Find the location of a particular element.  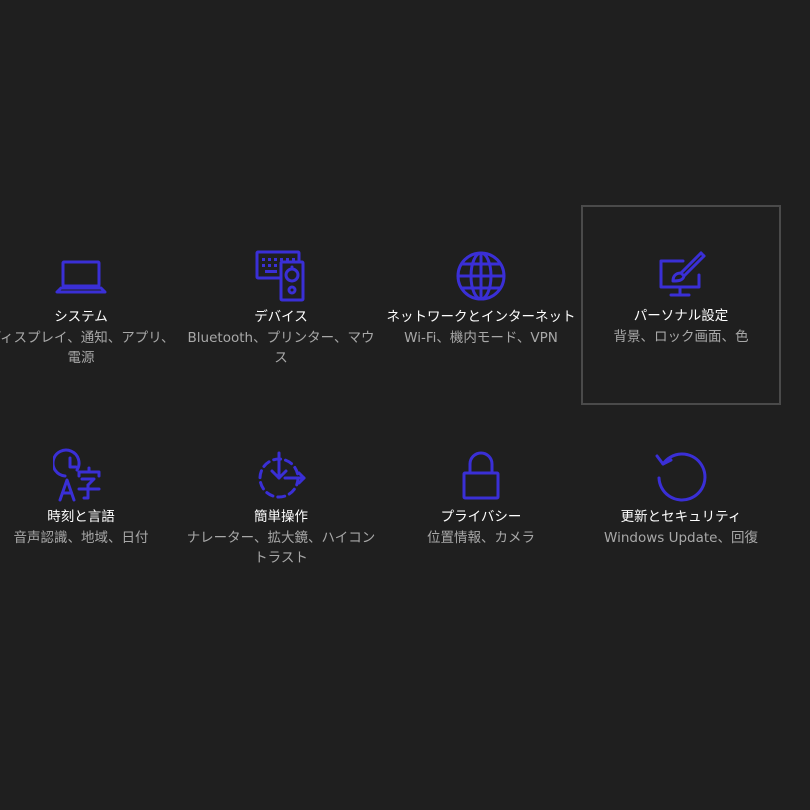

tile-ease-of-access: 簡単操作 ナレーター、拡大鏡、ハイコントラスト is located at coordinates (281, 506).